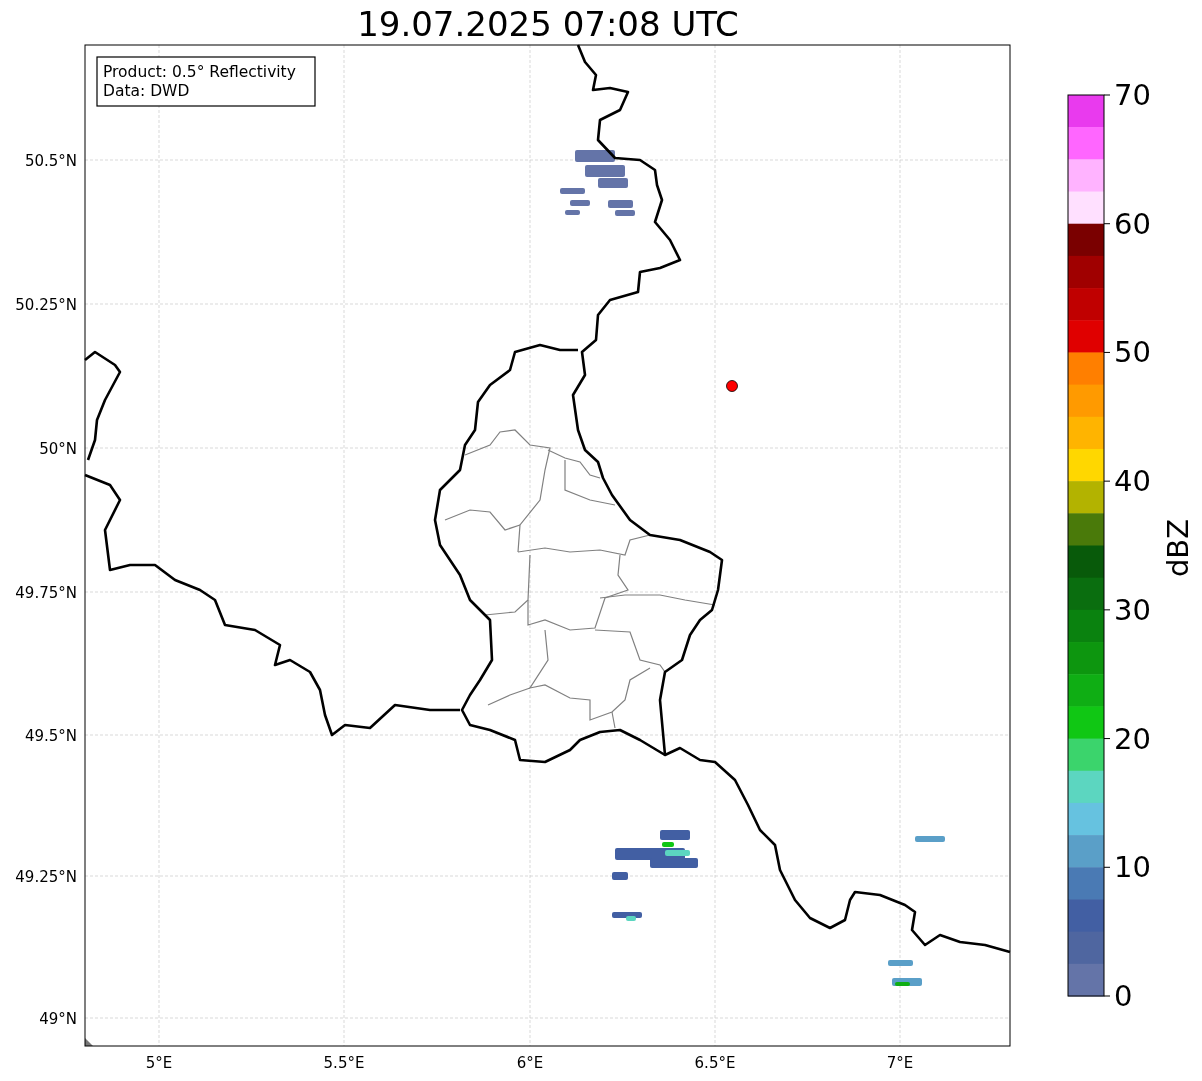  I want to click on longitude-label: 6.5°E, so click(715, 1063).